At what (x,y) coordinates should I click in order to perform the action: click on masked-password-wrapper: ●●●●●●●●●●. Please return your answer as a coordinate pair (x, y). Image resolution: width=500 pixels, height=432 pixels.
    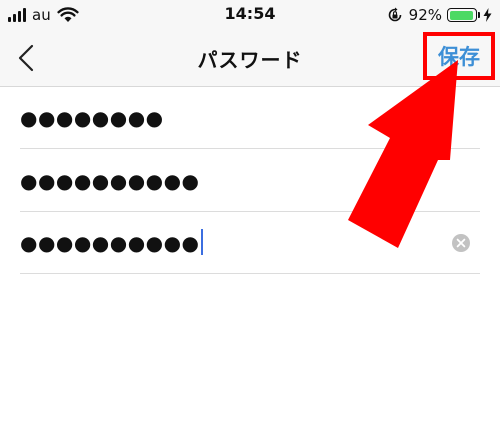
    Looking at the image, I should click on (111, 241).